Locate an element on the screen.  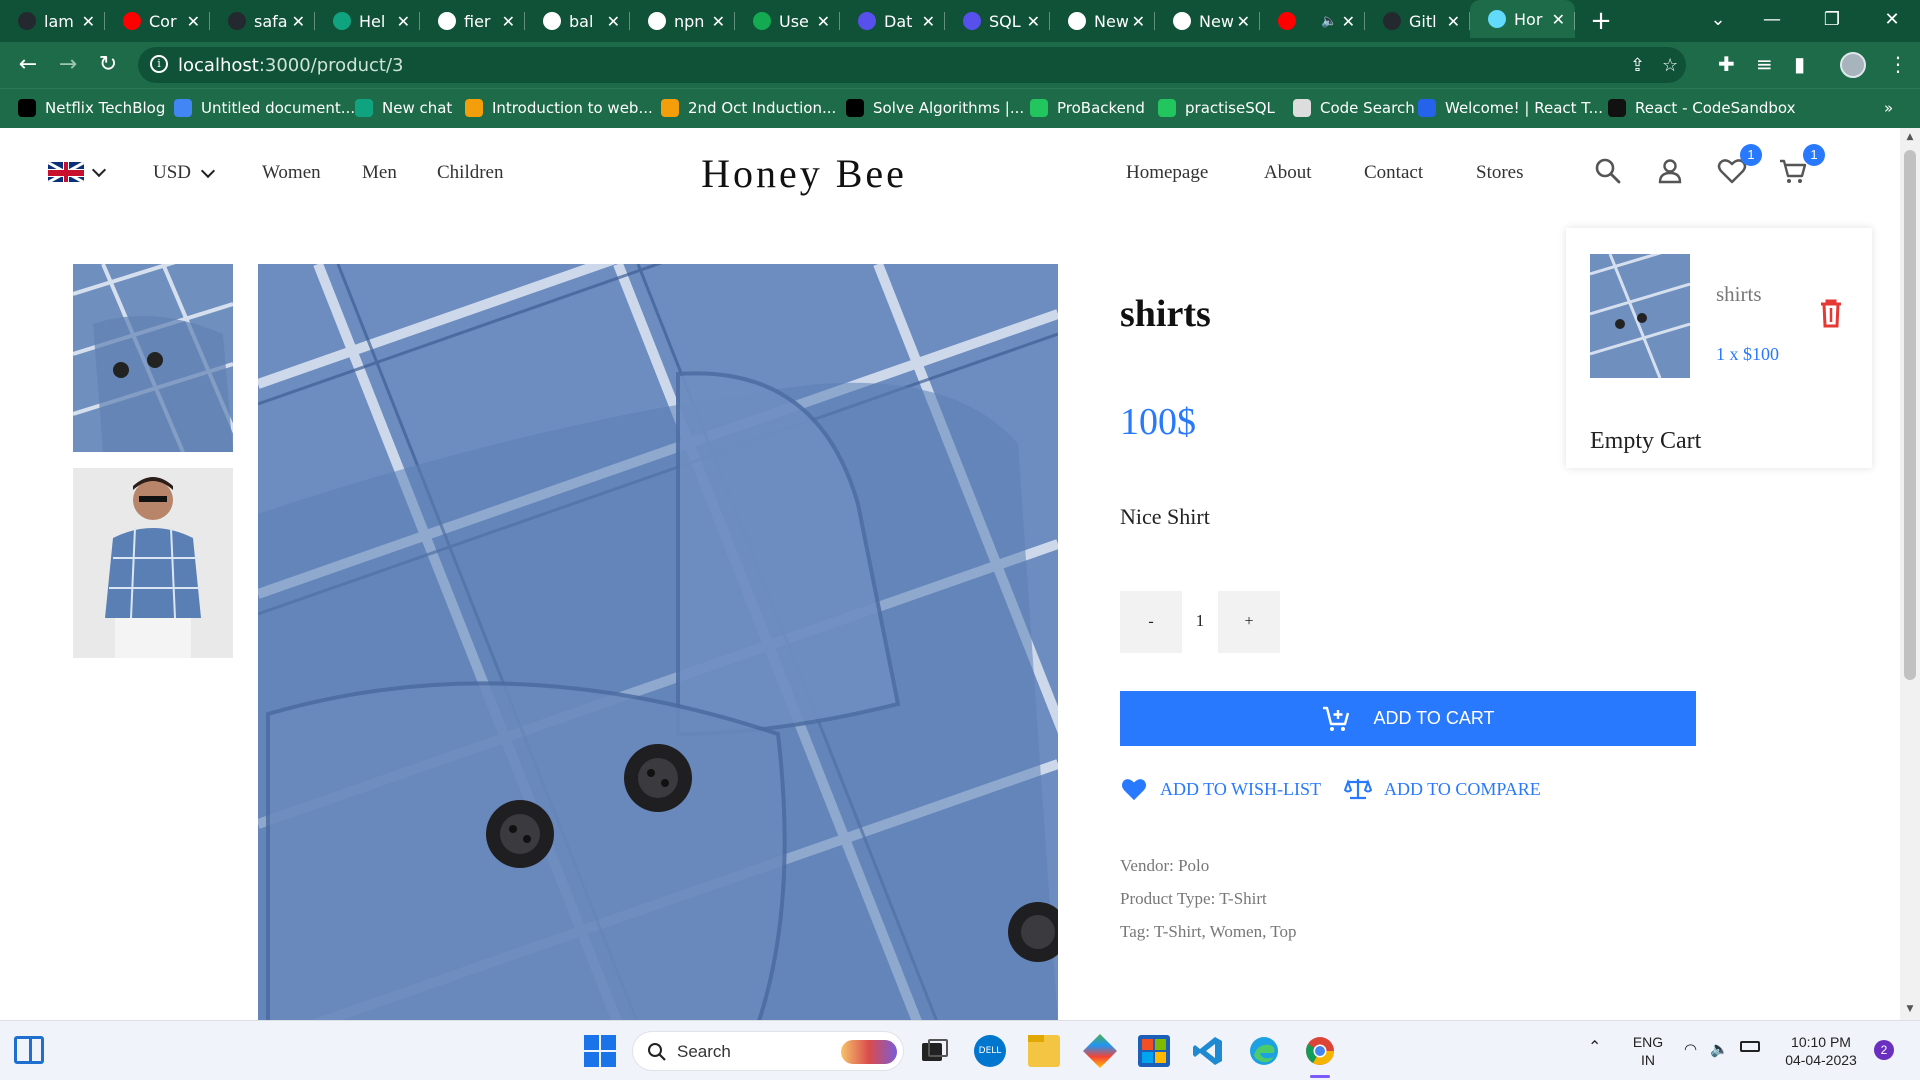
chrome-menu-icon: ⋮ is located at coordinates (1898, 64).